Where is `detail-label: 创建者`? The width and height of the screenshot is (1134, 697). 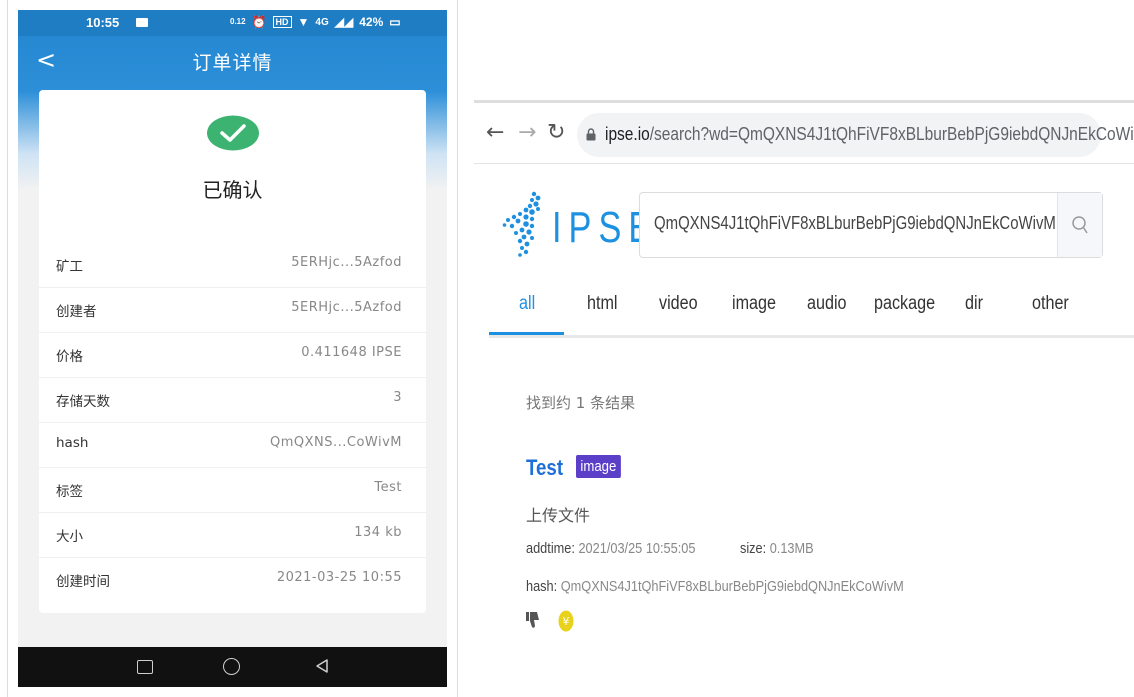
detail-label: 创建者 is located at coordinates (76, 312).